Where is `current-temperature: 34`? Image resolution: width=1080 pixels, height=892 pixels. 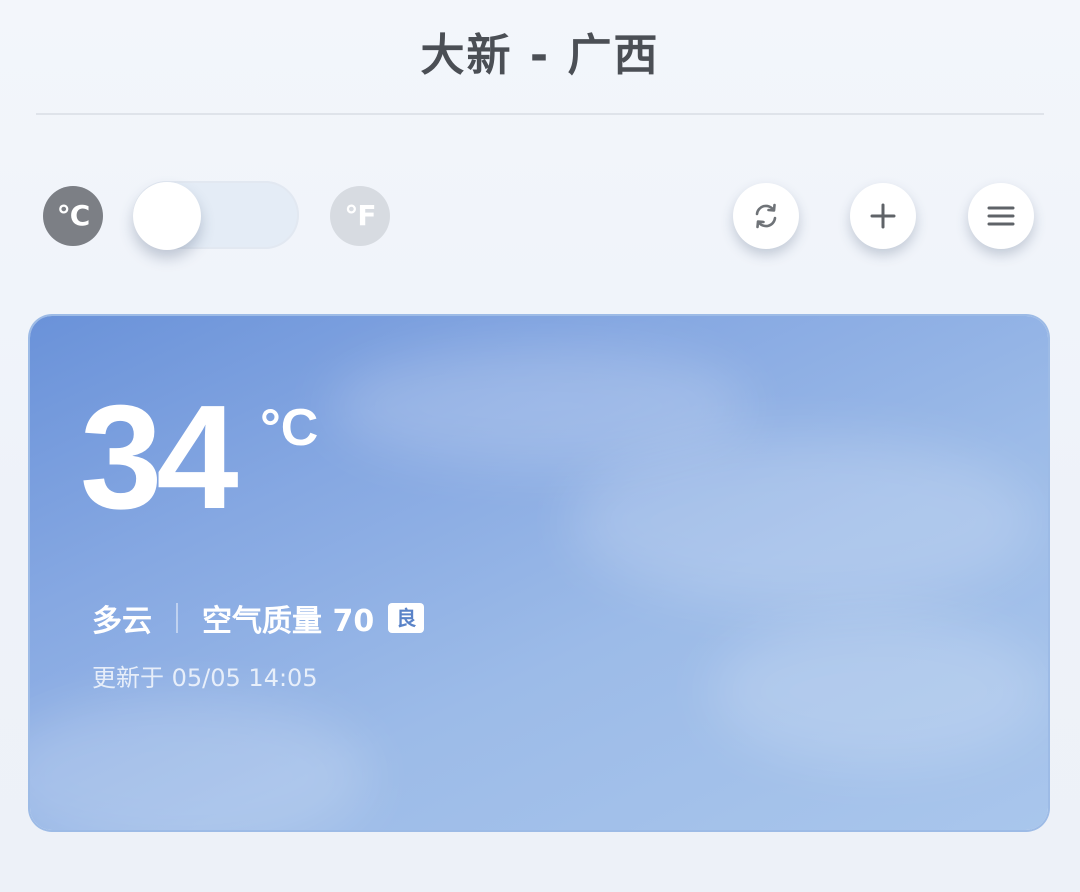 current-temperature: 34 is located at coordinates (159, 457).